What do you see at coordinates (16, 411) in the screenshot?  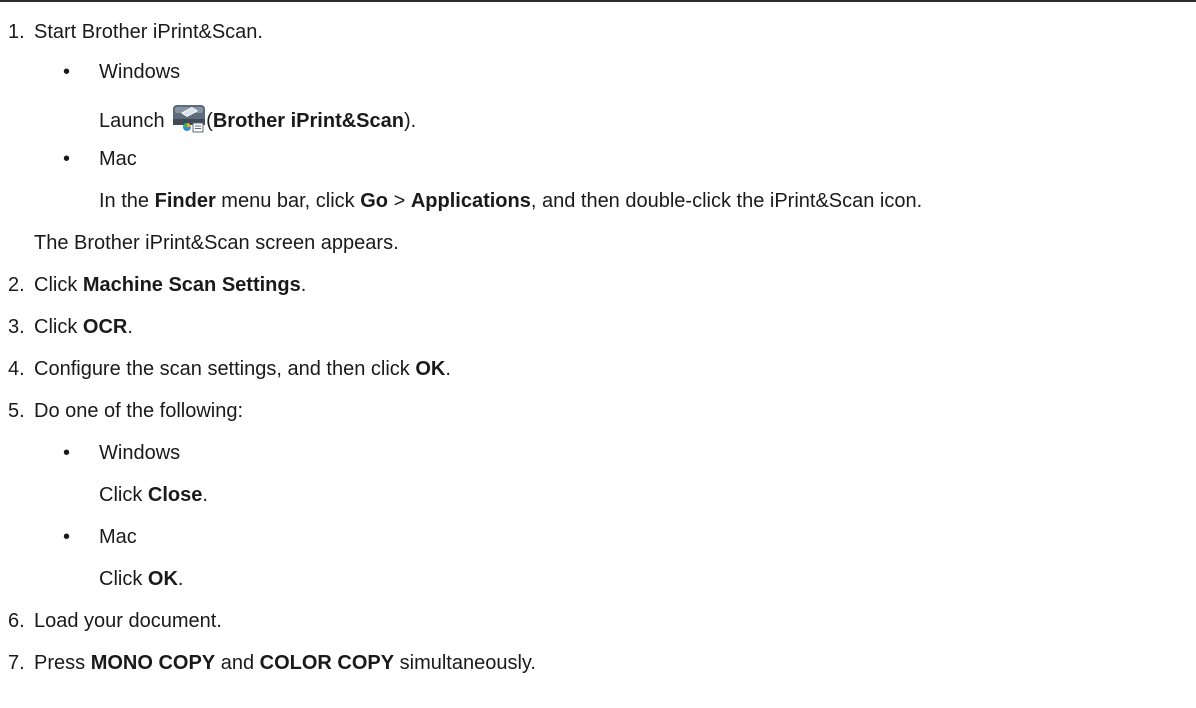 I see `step-number: 5.` at bounding box center [16, 411].